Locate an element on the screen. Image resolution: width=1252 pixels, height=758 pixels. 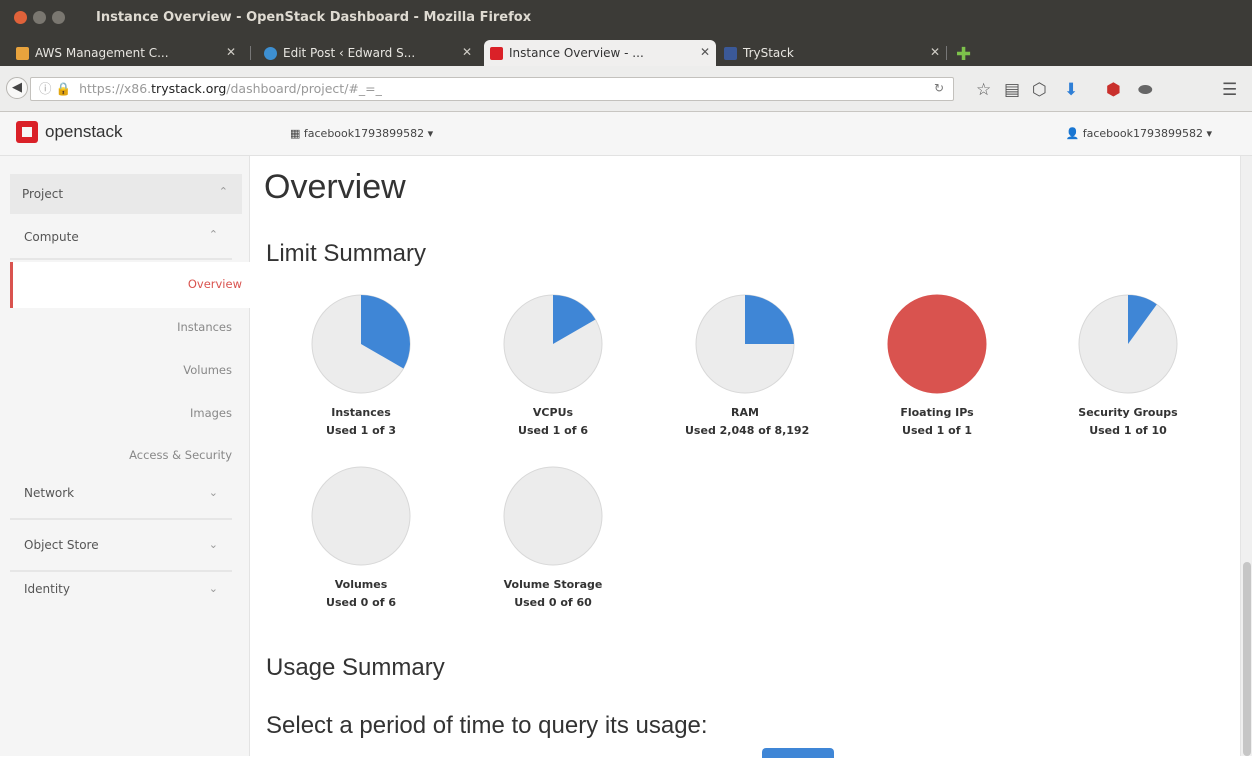
tab-trystack: TryStack ✕ is located at coordinates (832, 53).